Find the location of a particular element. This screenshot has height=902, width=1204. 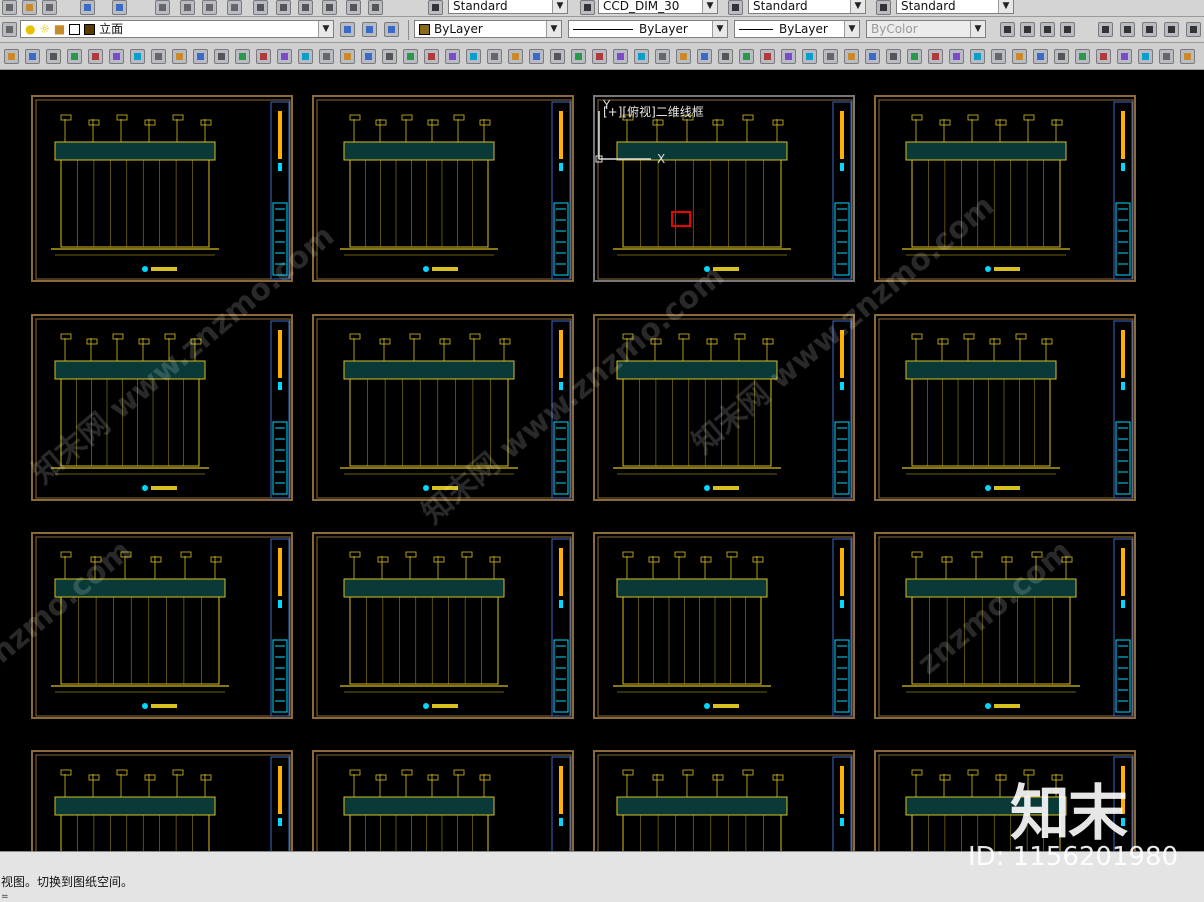

align-bottom-icon is located at coordinates (1149, 29).